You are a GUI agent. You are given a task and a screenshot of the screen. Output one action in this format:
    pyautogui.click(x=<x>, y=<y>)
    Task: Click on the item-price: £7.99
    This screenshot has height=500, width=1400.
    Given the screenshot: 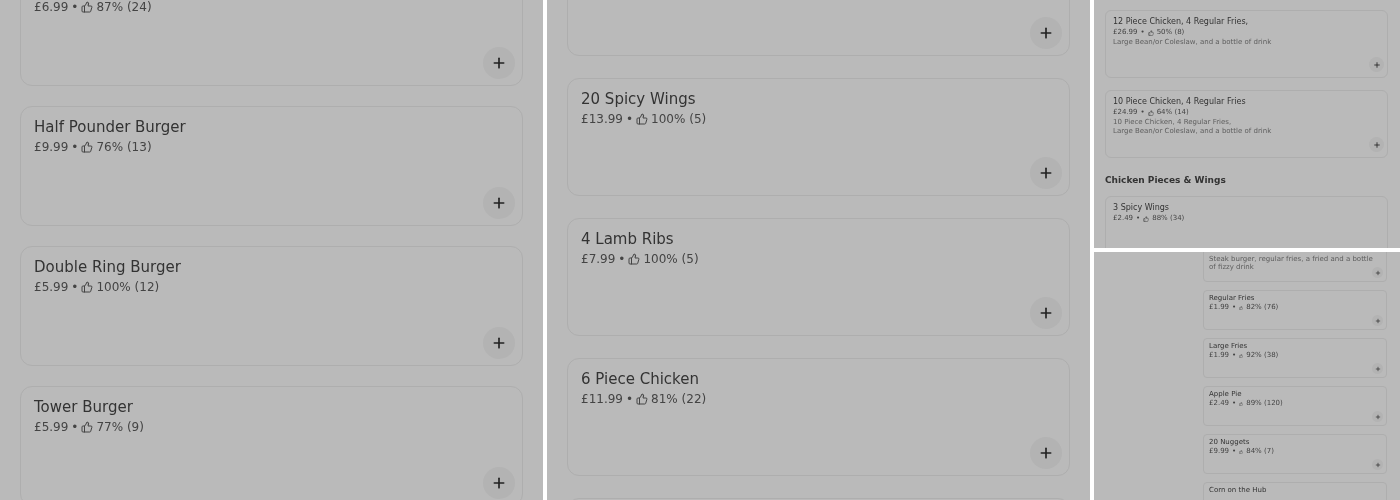 What is the action you would take?
    pyautogui.click(x=598, y=259)
    